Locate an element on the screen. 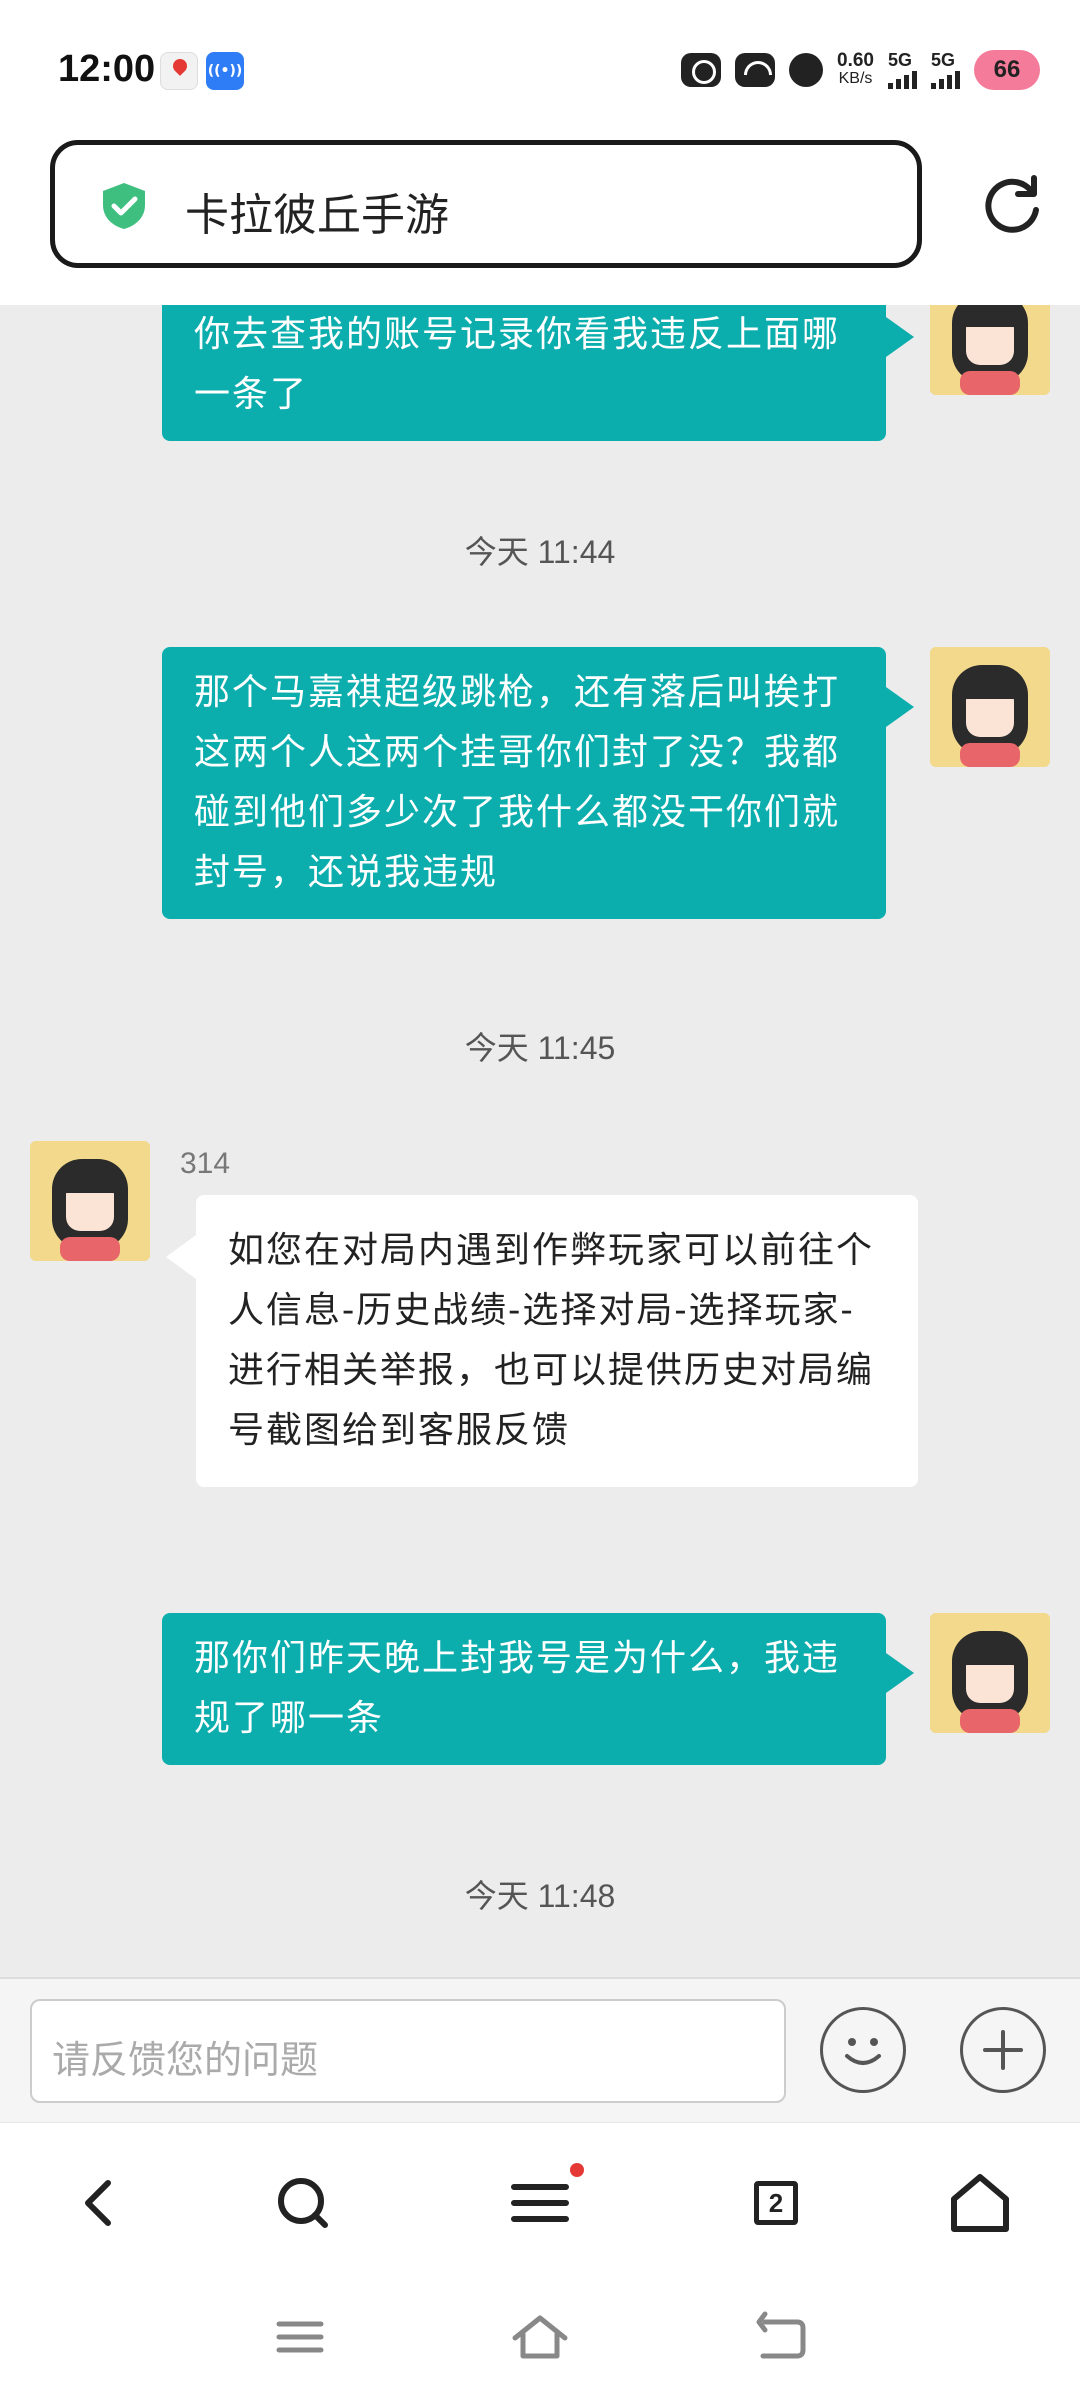  back-button is located at coordinates (100, 2203).